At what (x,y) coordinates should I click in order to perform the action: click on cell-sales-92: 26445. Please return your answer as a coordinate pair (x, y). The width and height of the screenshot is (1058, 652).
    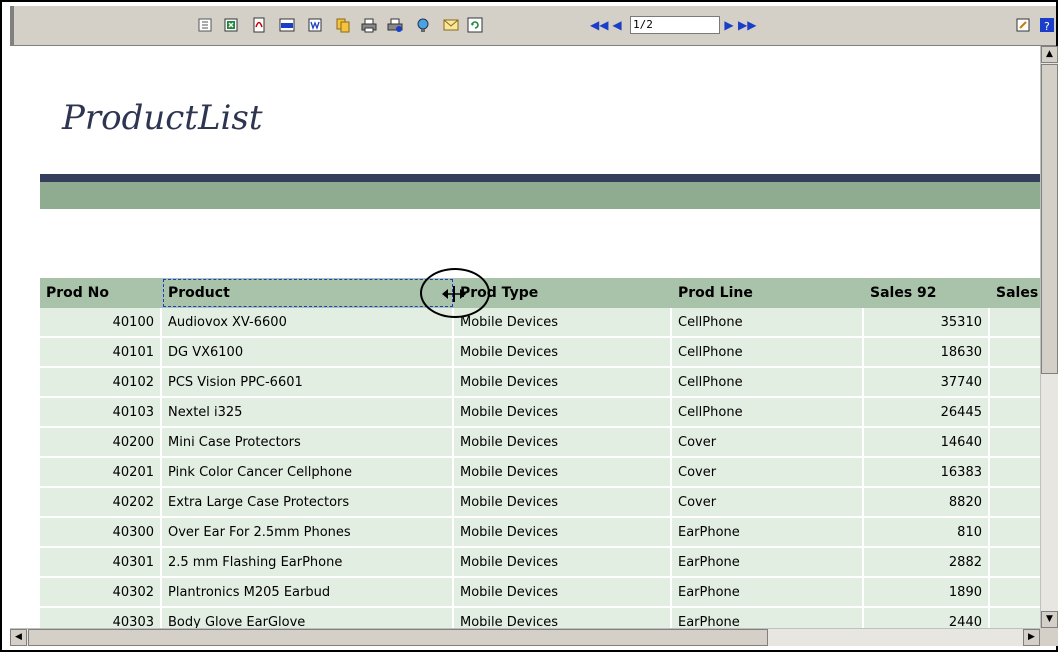
    Looking at the image, I should click on (927, 413).